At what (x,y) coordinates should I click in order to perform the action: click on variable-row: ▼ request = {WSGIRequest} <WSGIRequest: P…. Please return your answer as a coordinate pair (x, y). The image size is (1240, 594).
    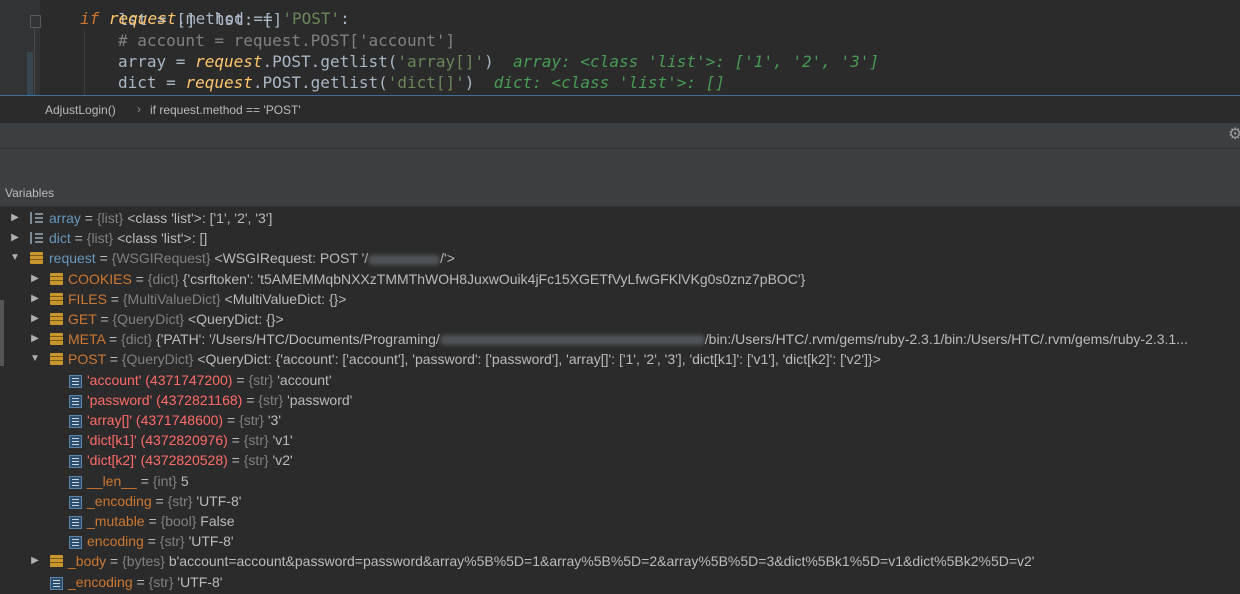
    Looking at the image, I should click on (620, 258).